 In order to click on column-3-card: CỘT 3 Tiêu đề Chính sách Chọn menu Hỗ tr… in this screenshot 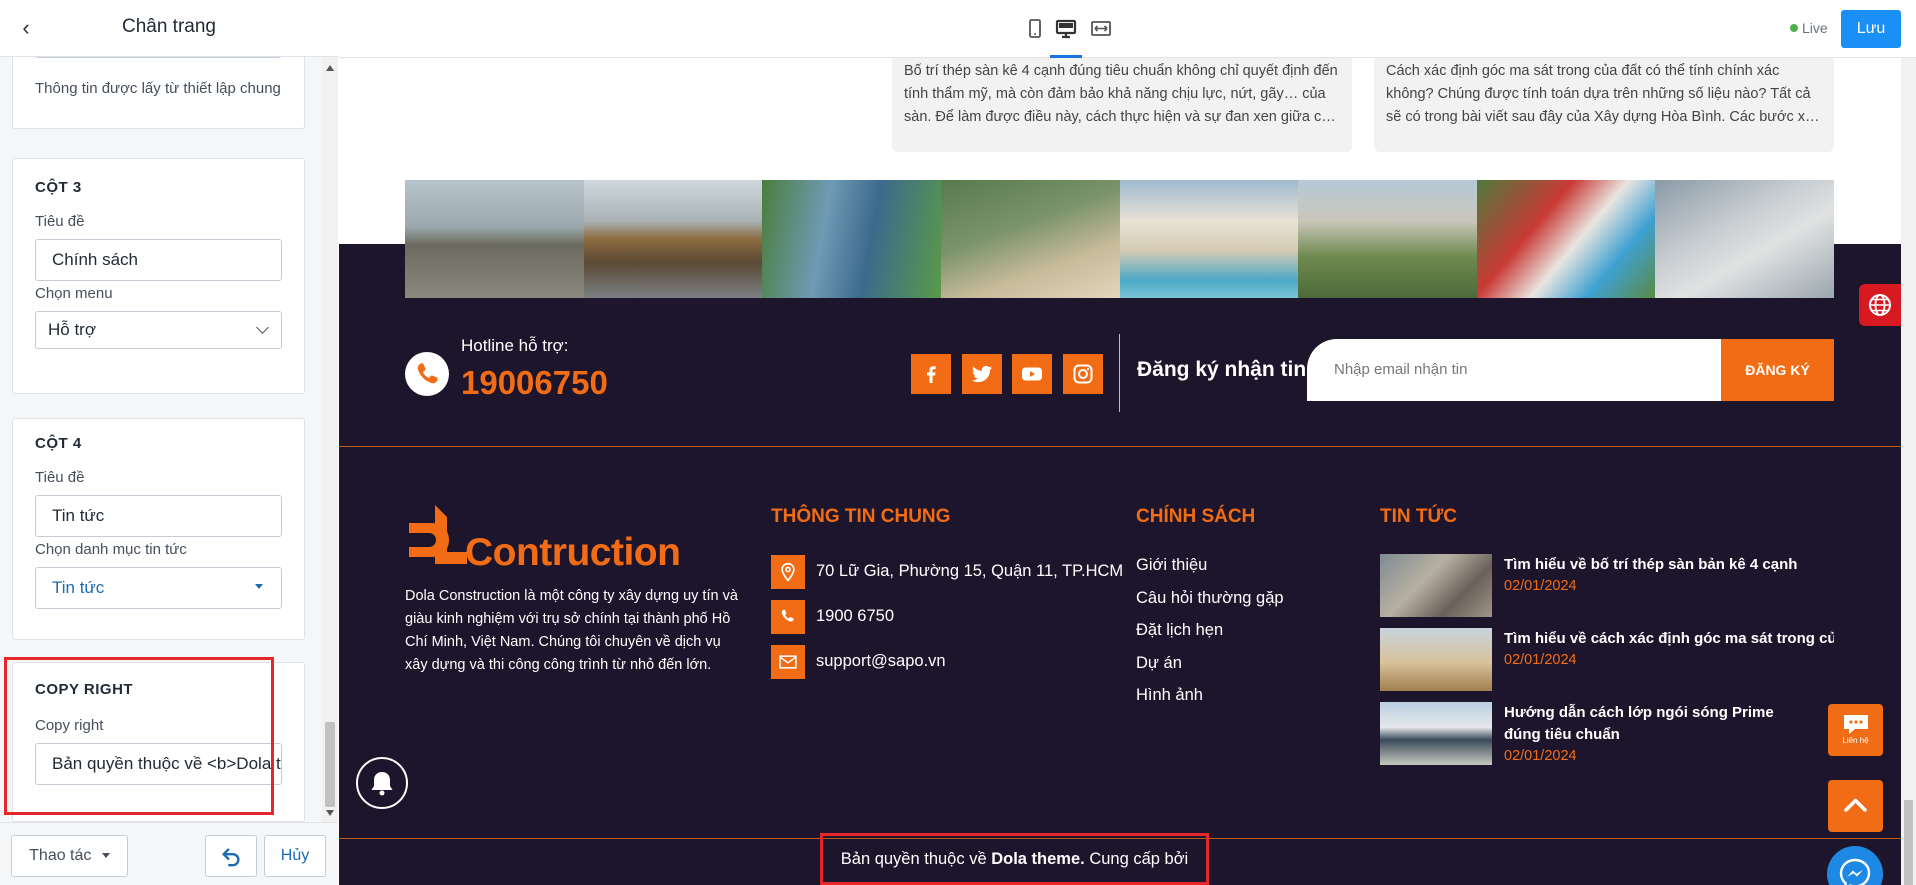, I will do `click(158, 276)`.